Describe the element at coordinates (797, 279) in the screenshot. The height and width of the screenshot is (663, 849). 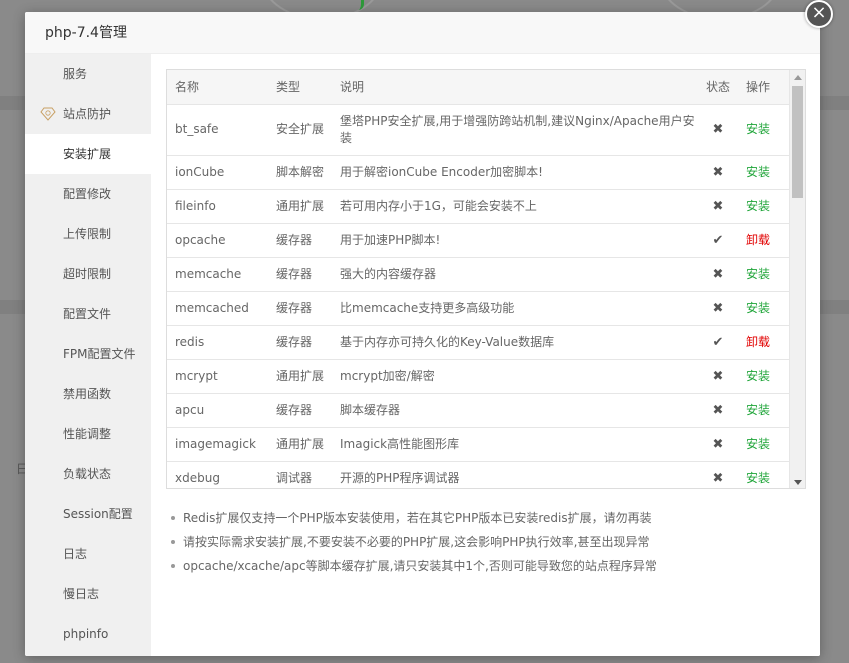
I see `table-scrollbar` at that location.